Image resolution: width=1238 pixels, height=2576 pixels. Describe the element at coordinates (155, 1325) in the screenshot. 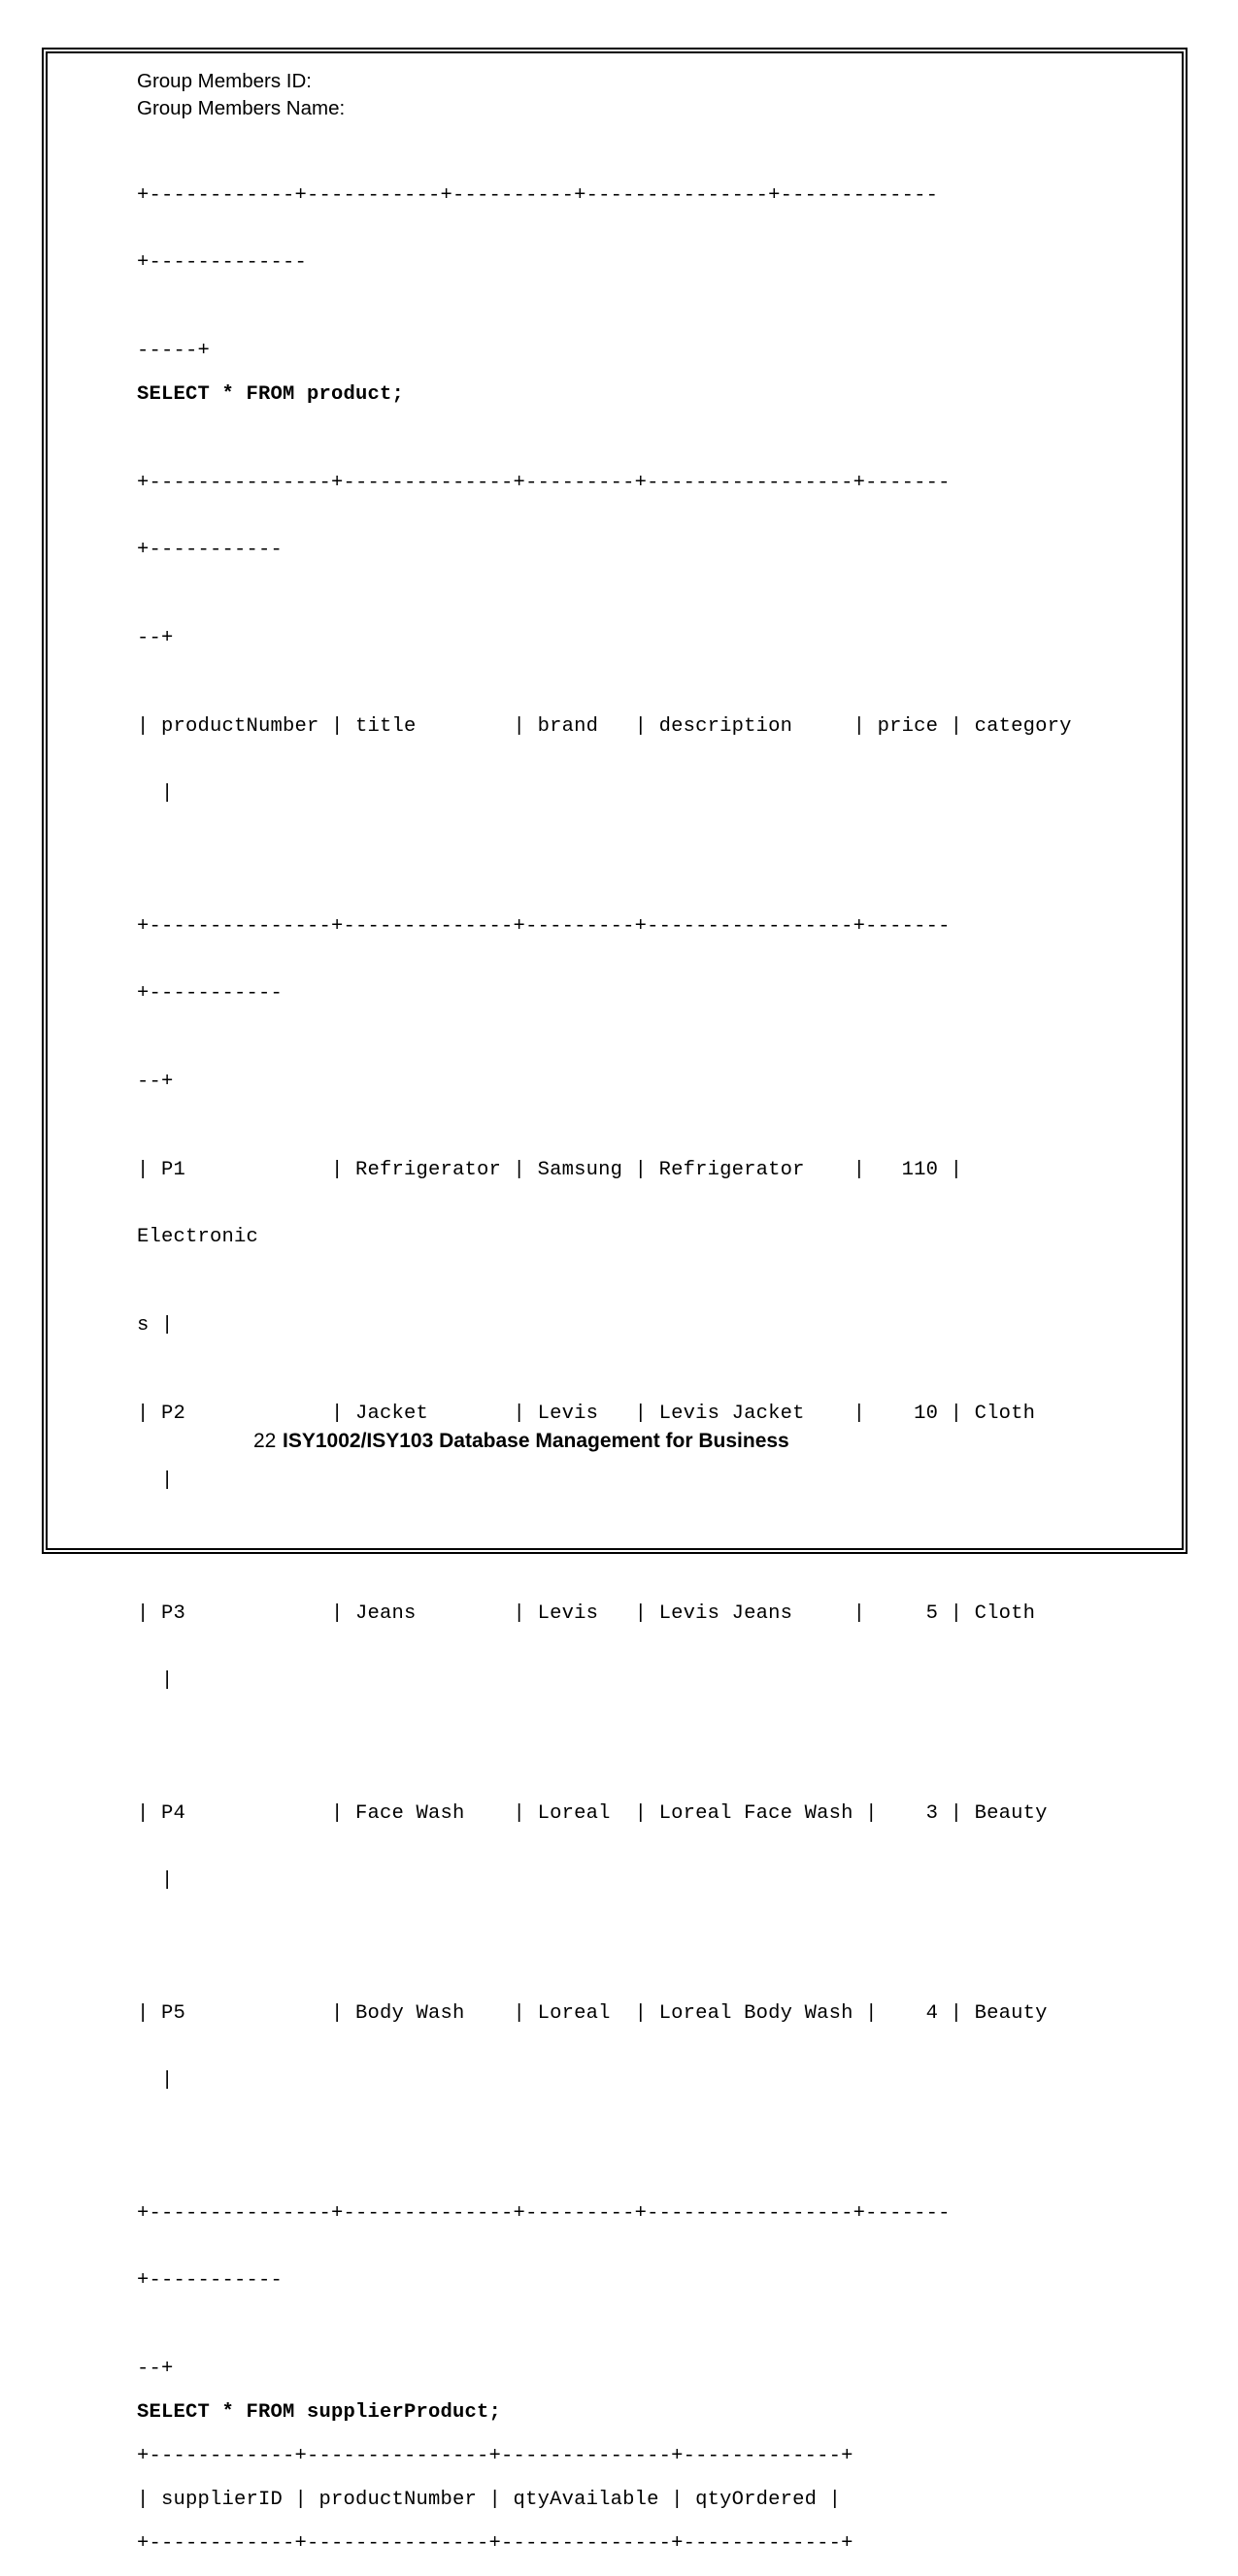

I see `table-row-line: s |` at that location.